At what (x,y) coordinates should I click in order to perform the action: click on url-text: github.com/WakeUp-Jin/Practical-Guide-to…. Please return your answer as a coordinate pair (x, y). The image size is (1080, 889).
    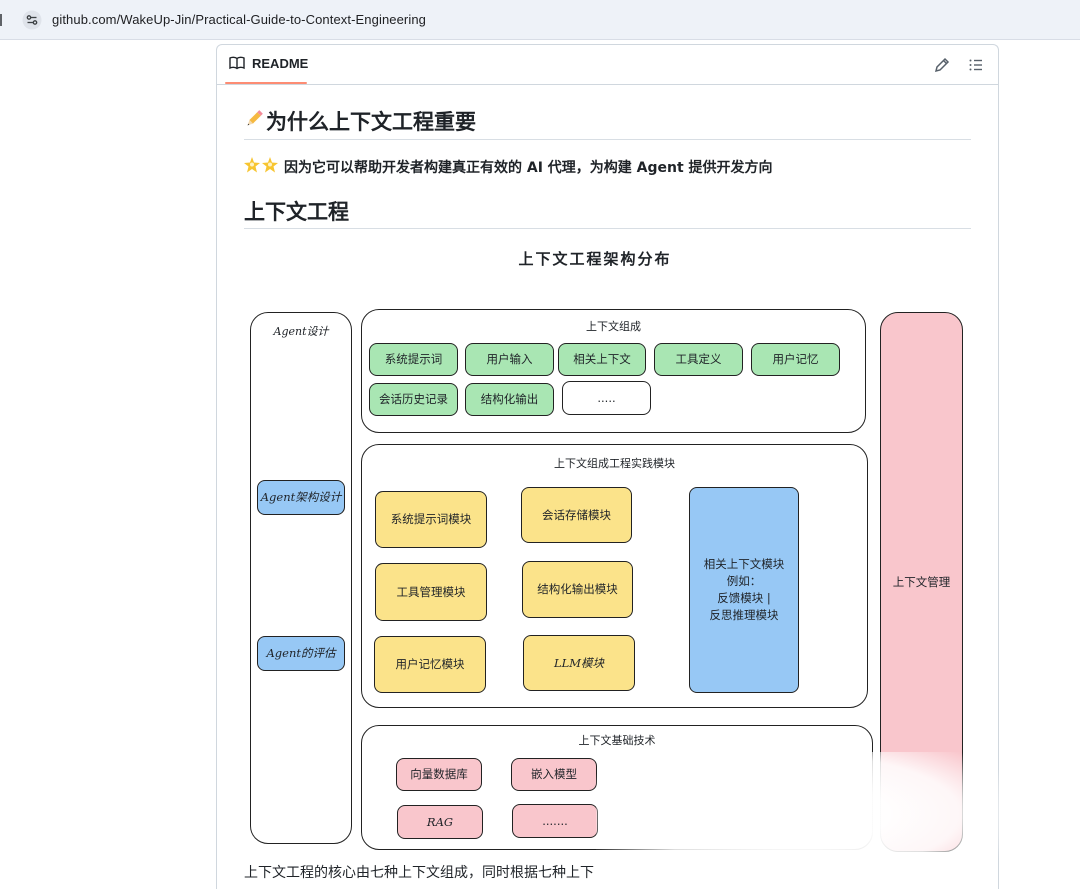
    Looking at the image, I should click on (239, 19).